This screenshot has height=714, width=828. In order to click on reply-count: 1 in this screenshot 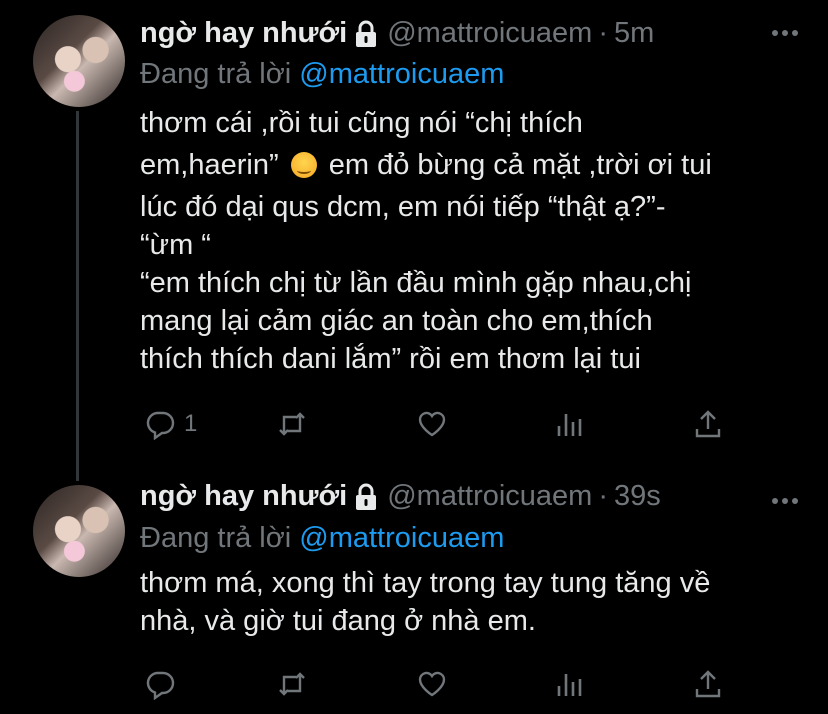, I will do `click(191, 423)`.